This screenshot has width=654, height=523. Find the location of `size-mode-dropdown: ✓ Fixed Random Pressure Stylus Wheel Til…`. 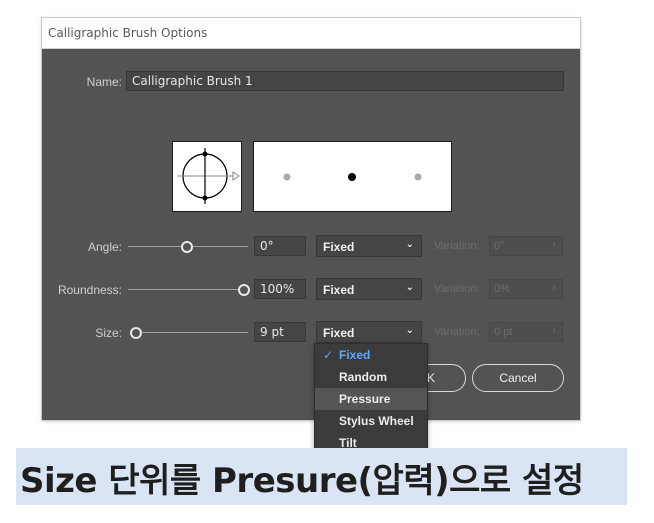

size-mode-dropdown: ✓ Fixed Random Pressure Stylus Wheel Til… is located at coordinates (371, 399).